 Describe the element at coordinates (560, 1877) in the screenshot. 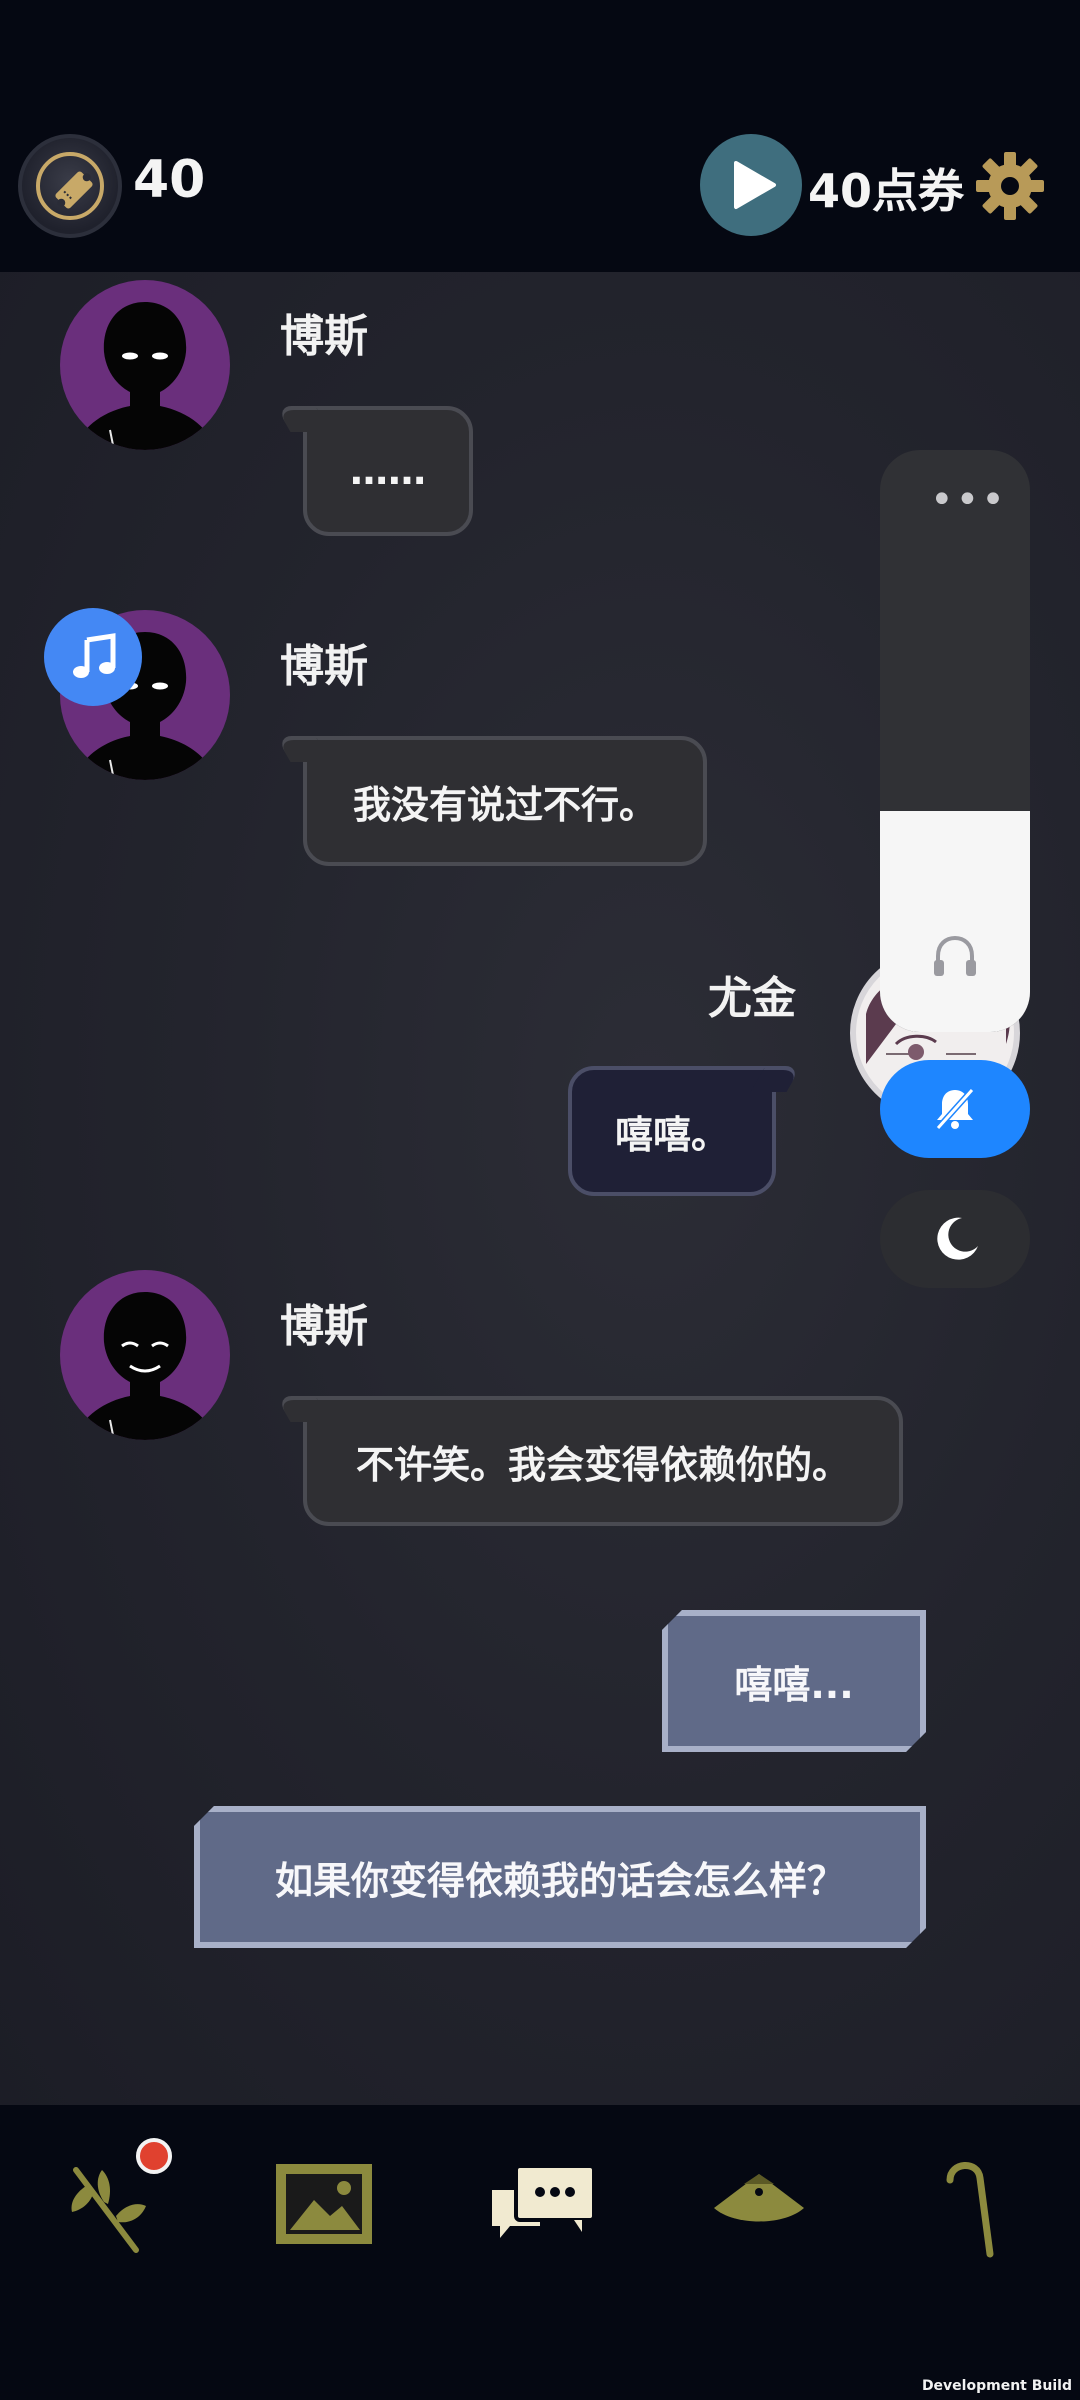

I see `choice-button: 如果你变得依赖我的话会怎么样？` at that location.